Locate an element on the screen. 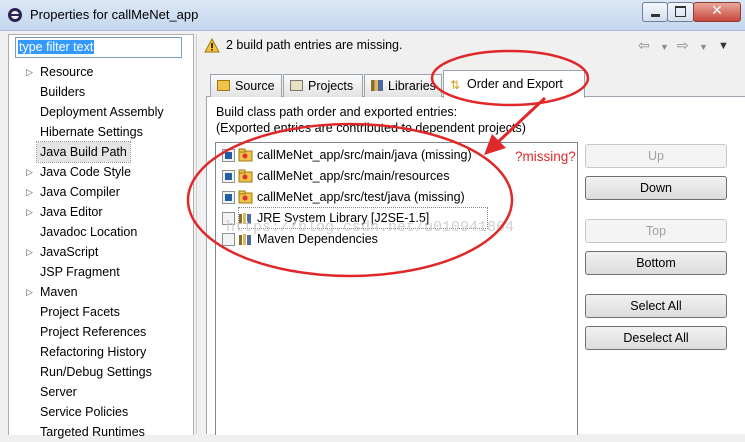 This screenshot has width=745, height=442. tree-item-jsp-fragment: JSP Fragment is located at coordinates (80, 272).